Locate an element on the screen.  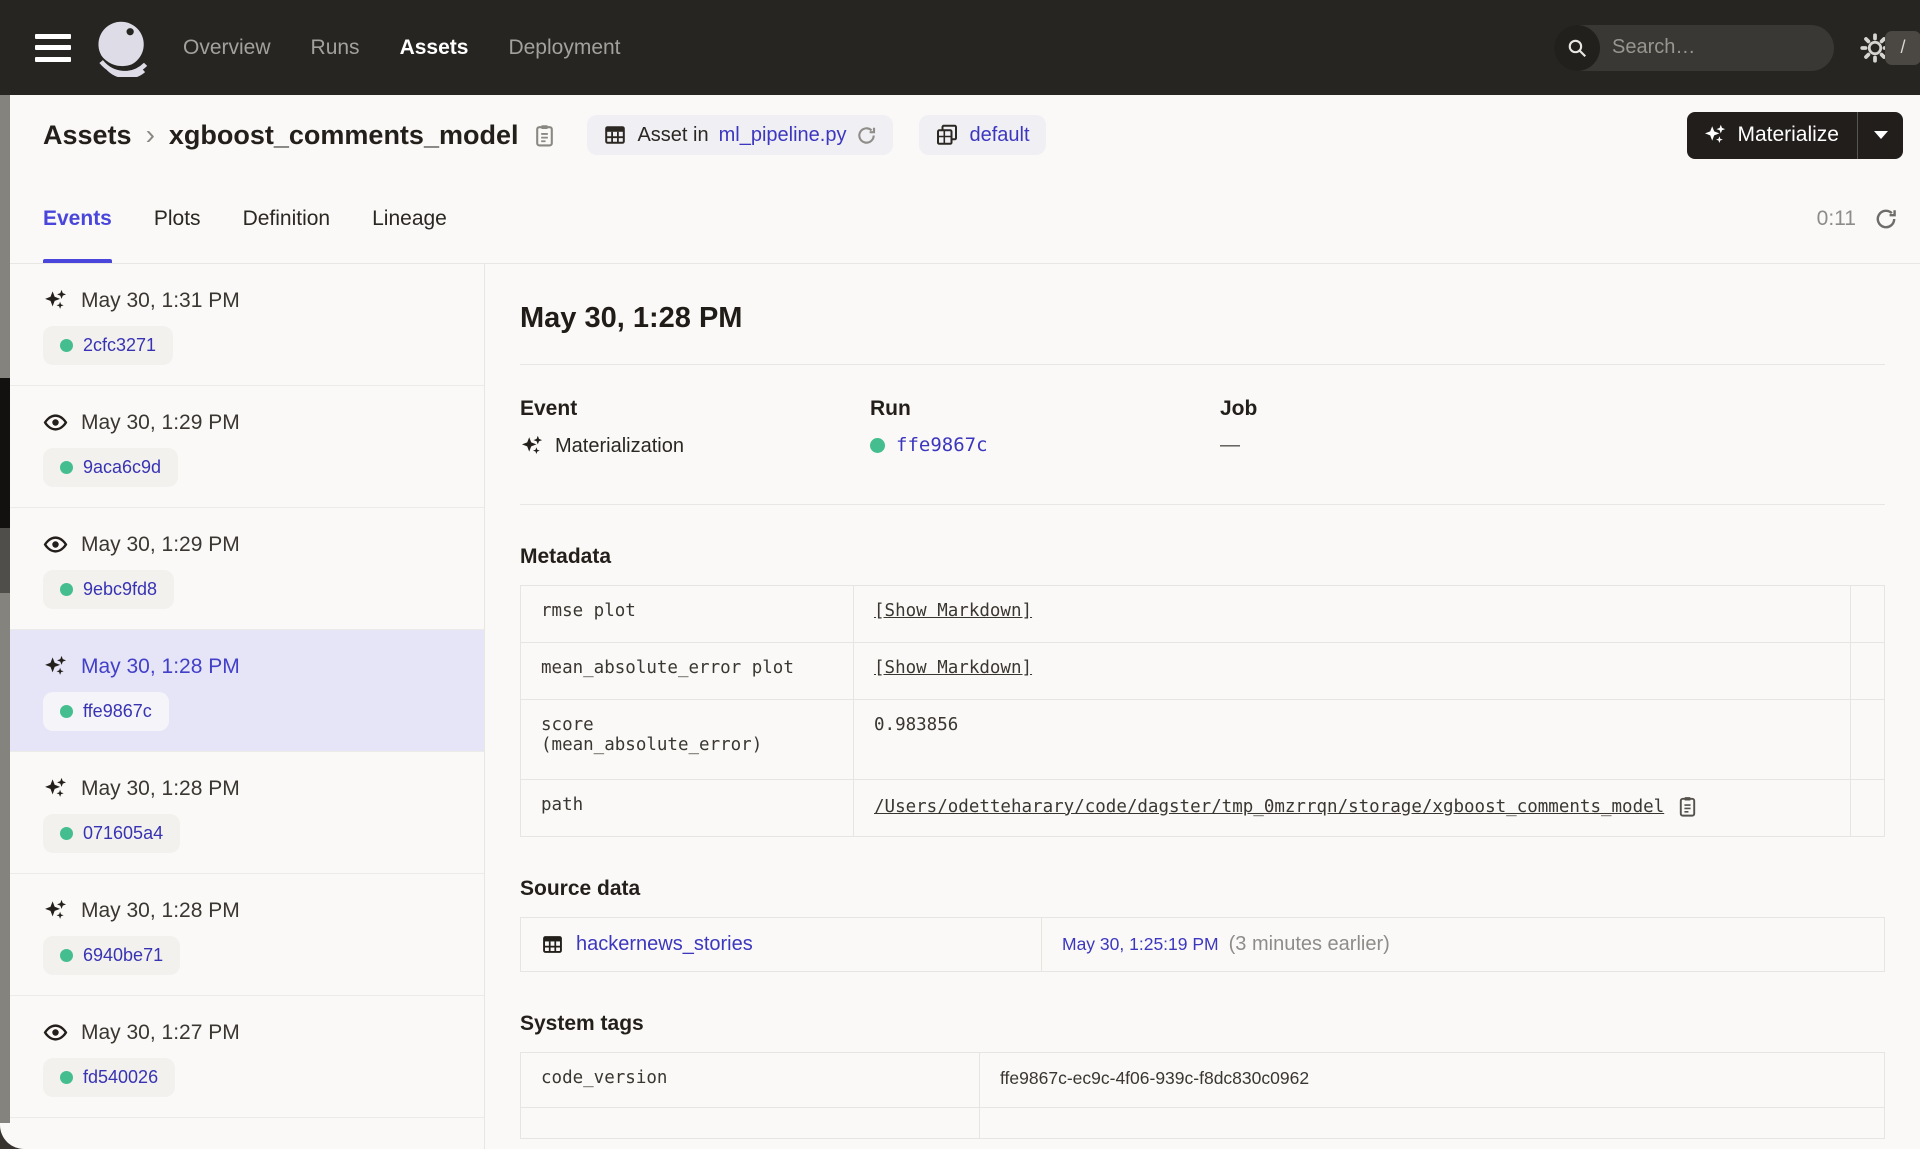
metadata-value: 0.983856 is located at coordinates (1352, 739).